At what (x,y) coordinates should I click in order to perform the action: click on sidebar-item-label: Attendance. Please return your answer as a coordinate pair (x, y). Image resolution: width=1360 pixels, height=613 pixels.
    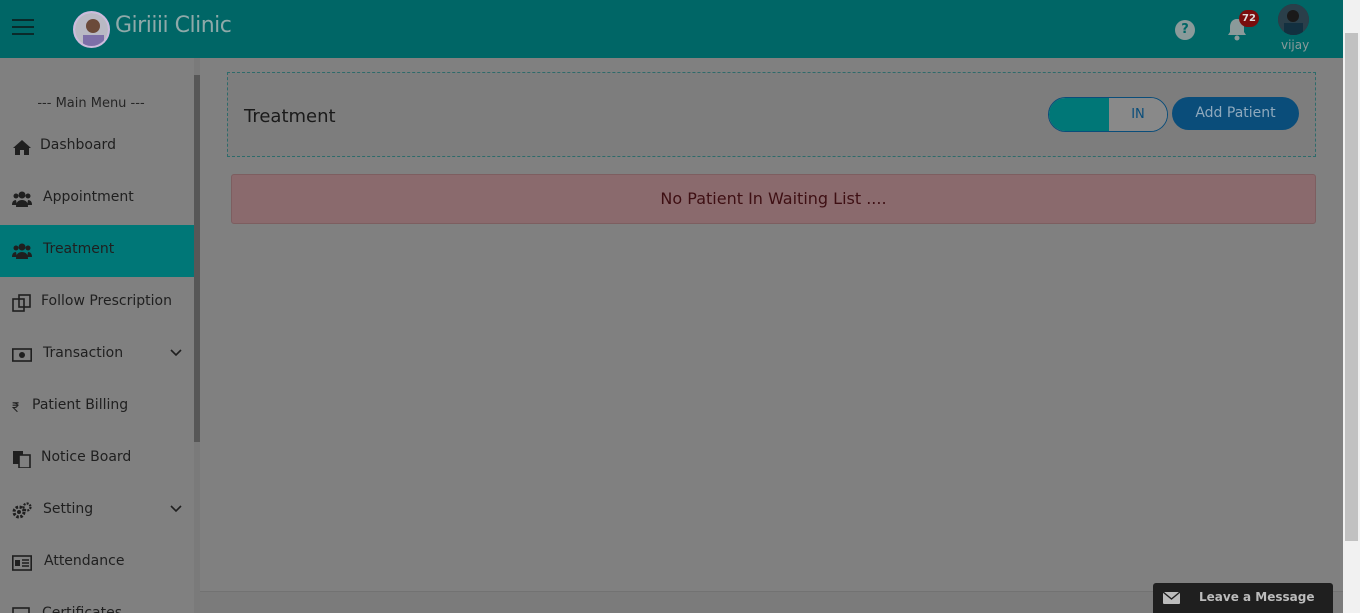
    Looking at the image, I should click on (84, 561).